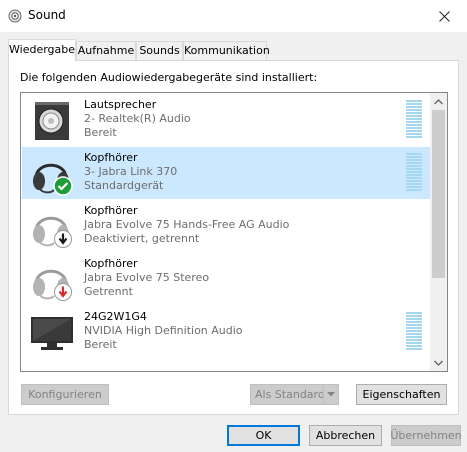 Image resolution: width=467 pixels, height=452 pixels. I want to click on disconnected-arrow-badge, so click(63, 292).